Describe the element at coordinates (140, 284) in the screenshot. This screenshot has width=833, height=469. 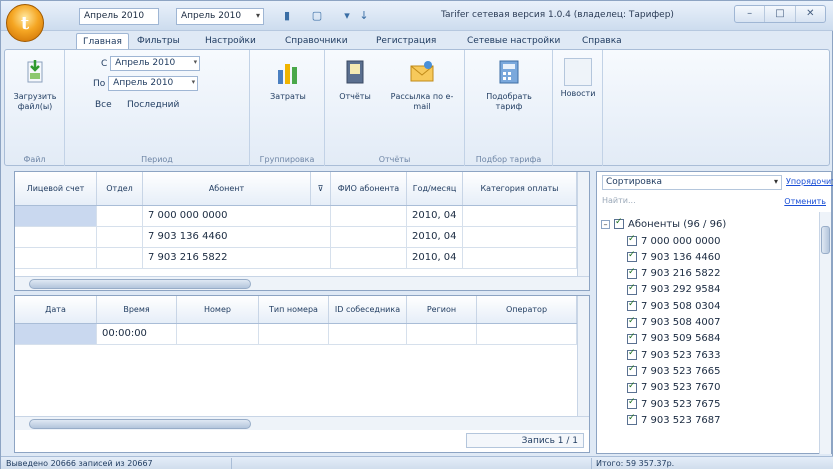
I see `subscribers-hscroll-thumb` at that location.